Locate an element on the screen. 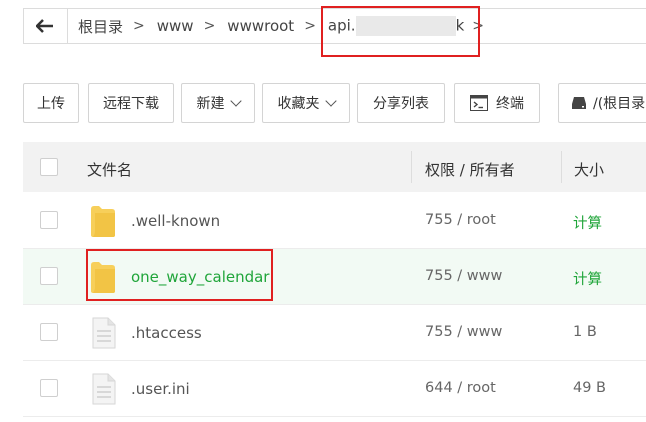 The height and width of the screenshot is (422, 646). folder-icon is located at coordinates (103, 221).